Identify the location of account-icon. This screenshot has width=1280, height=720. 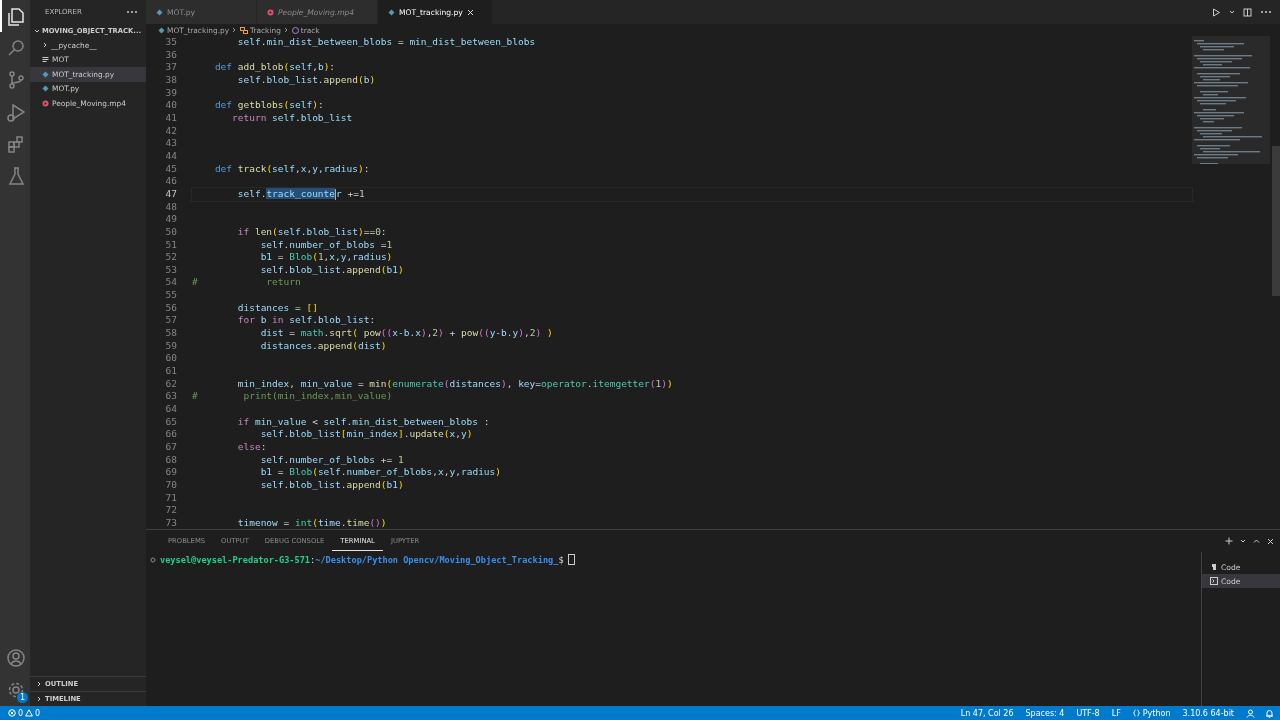
(16, 658).